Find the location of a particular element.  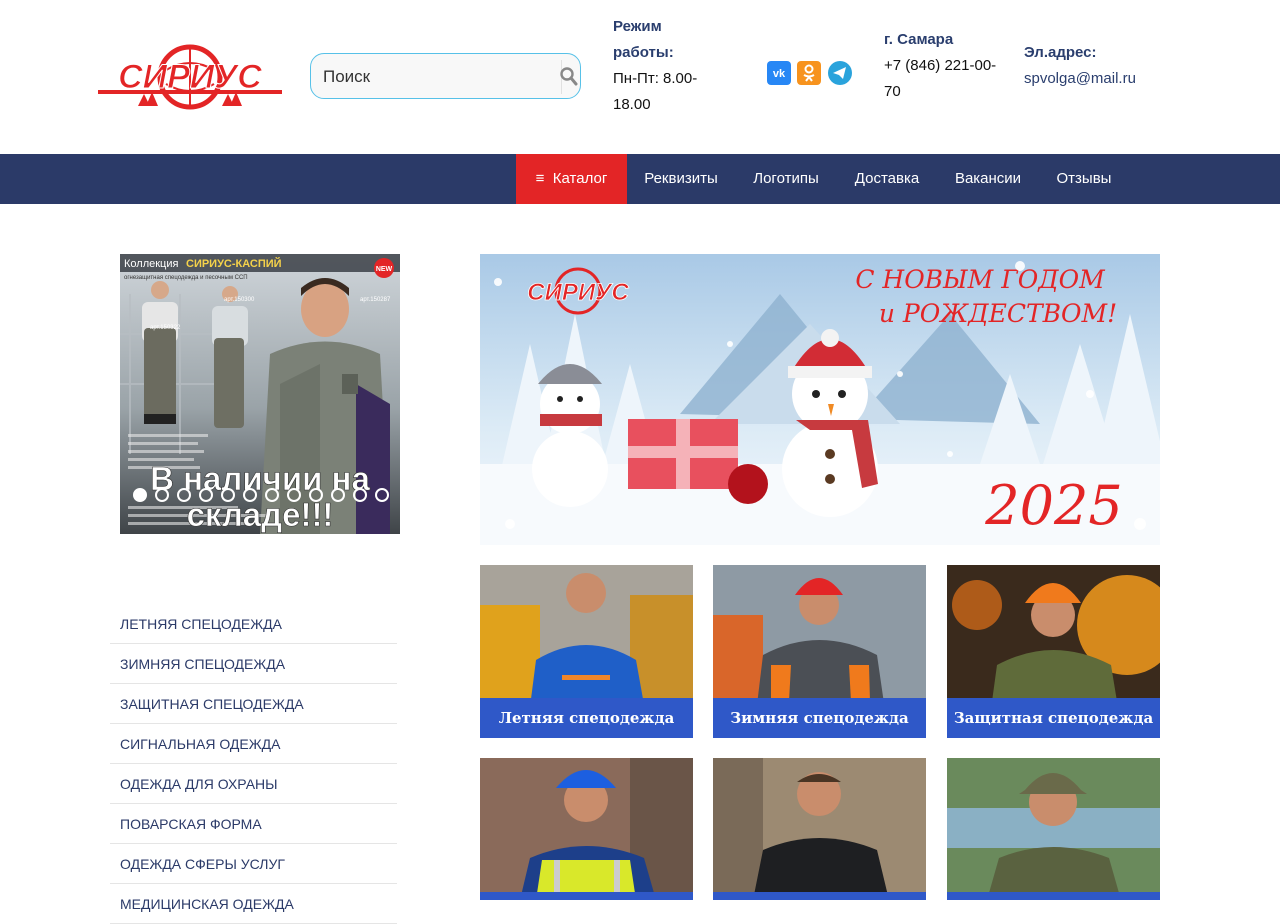

nav-catalog: ≡ Каталог is located at coordinates (571, 179).